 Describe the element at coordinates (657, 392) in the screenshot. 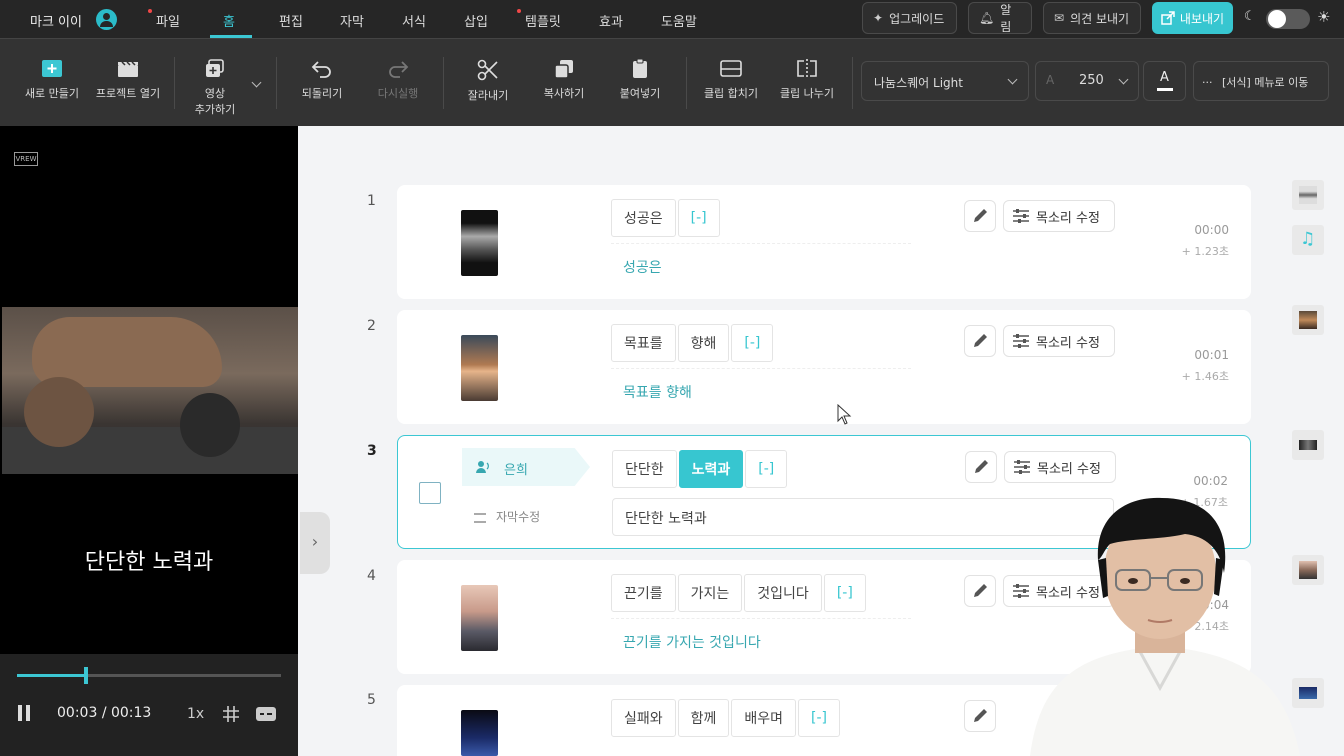

I see `clip-caption: 목표를 향해` at that location.